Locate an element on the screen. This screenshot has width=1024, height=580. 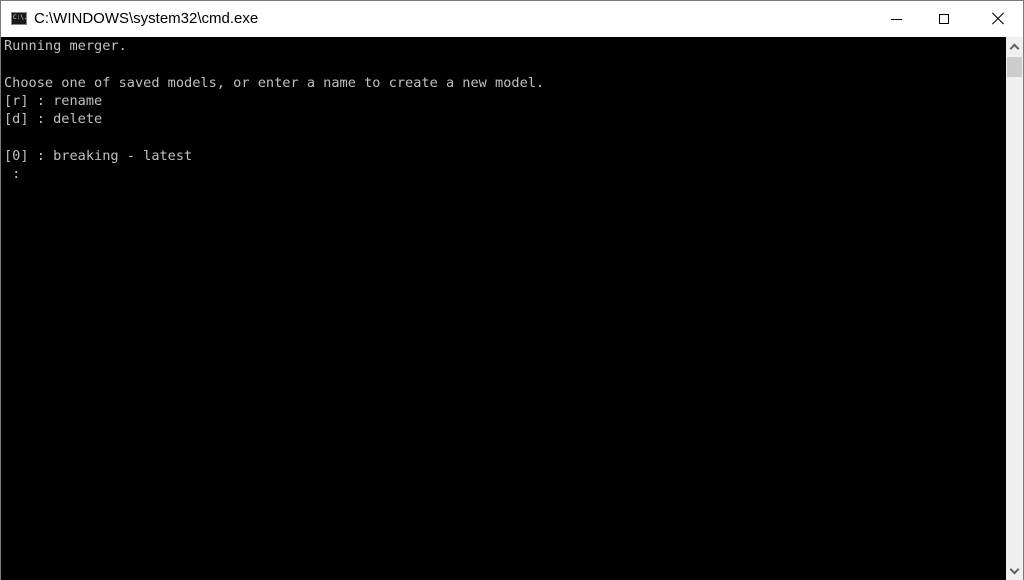
minimize-button is located at coordinates (896, 19).